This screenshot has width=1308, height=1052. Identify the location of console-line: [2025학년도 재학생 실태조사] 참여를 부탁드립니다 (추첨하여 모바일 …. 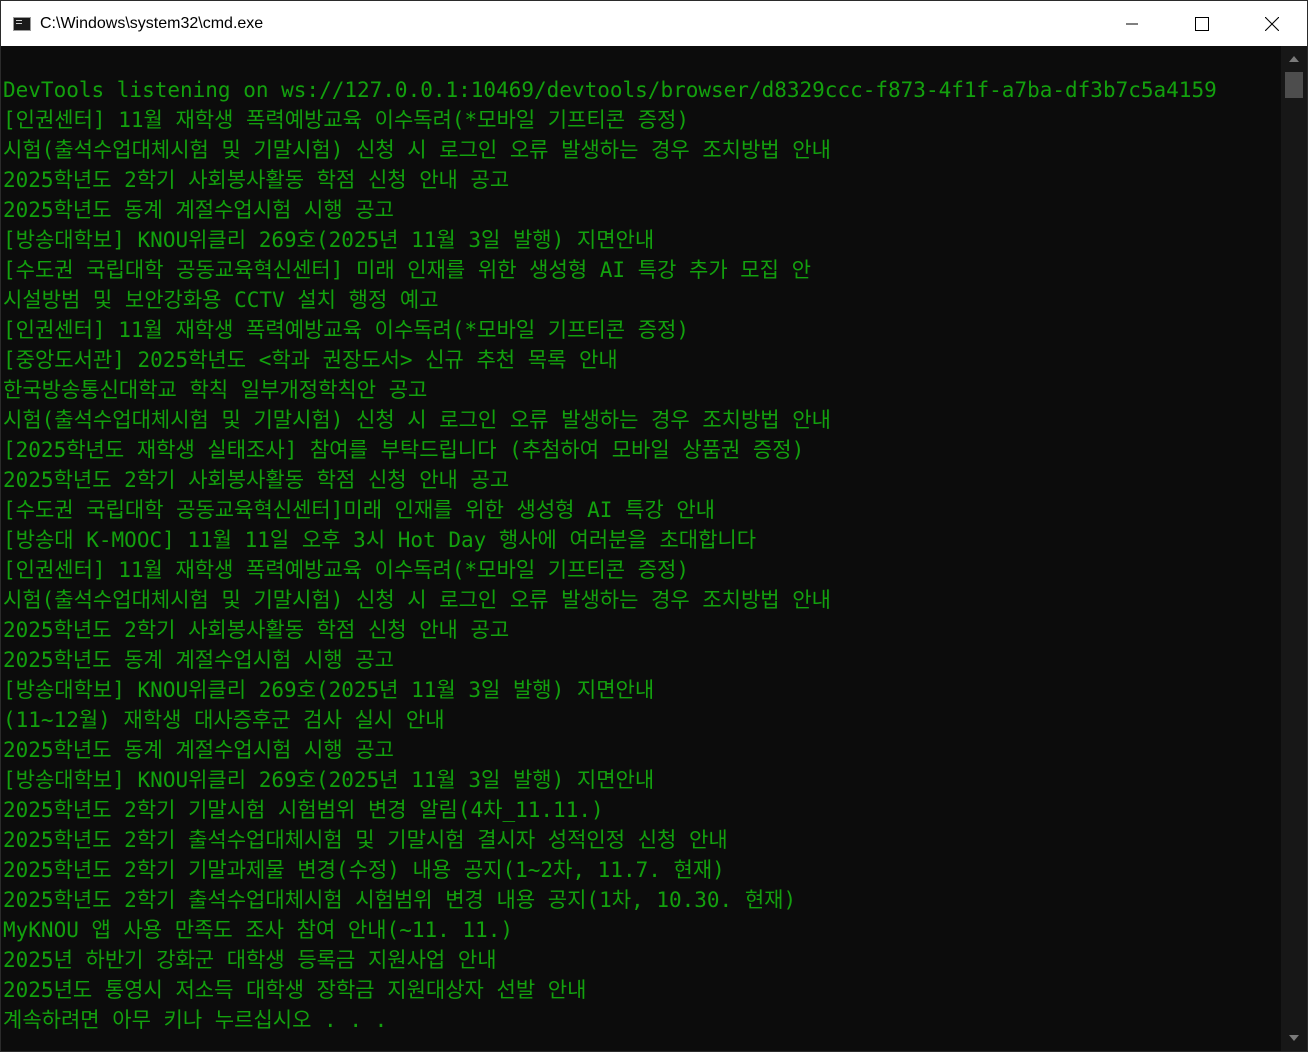
(404, 450).